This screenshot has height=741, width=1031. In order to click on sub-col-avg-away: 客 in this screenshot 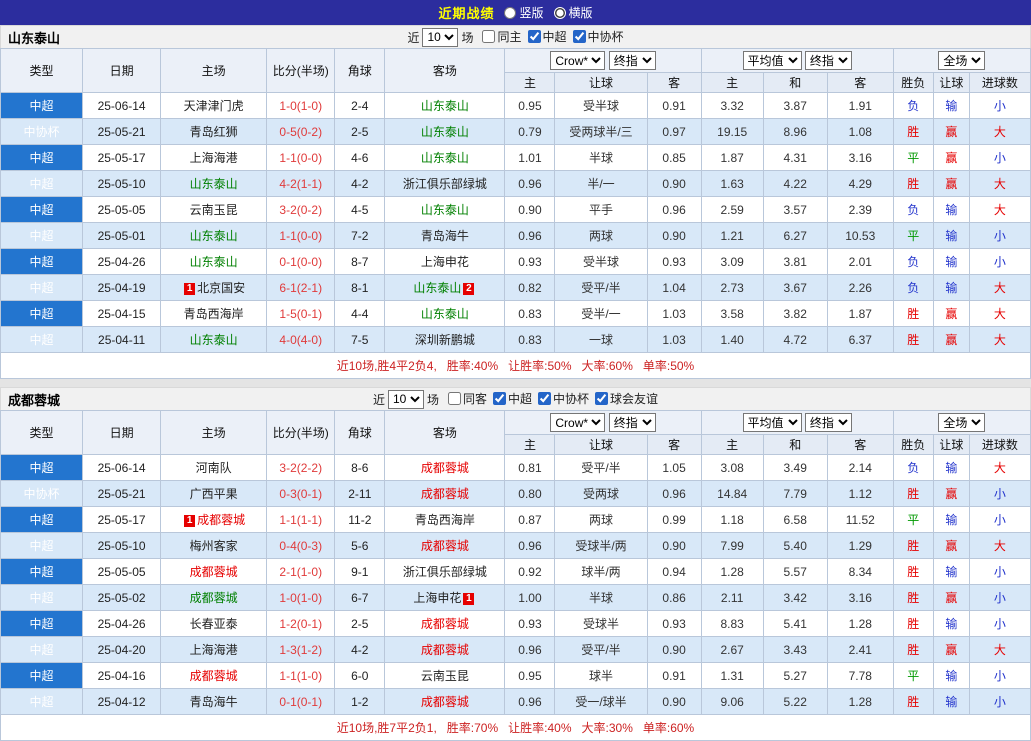, I will do `click(860, 444)`.